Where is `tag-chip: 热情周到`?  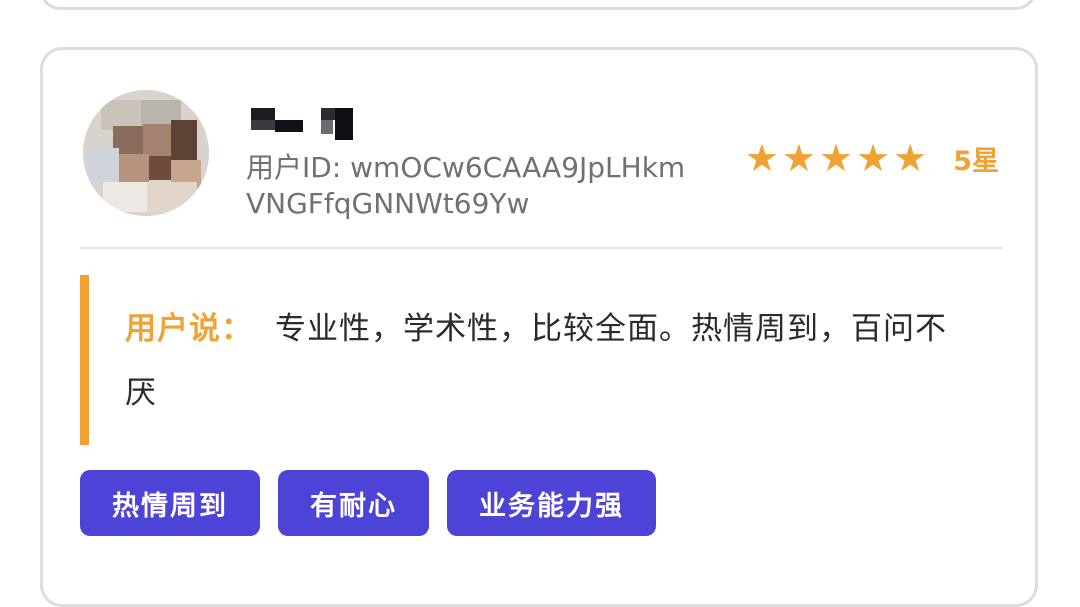
tag-chip: 热情周到 is located at coordinates (170, 503).